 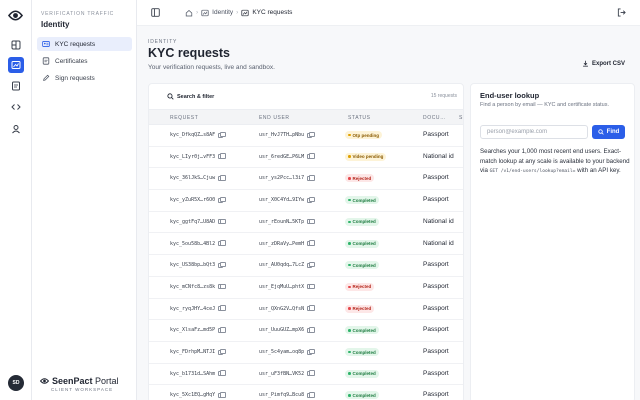 I want to click on request-id-cell: kyc_XlsaFz…md5P, so click(x=198, y=329).